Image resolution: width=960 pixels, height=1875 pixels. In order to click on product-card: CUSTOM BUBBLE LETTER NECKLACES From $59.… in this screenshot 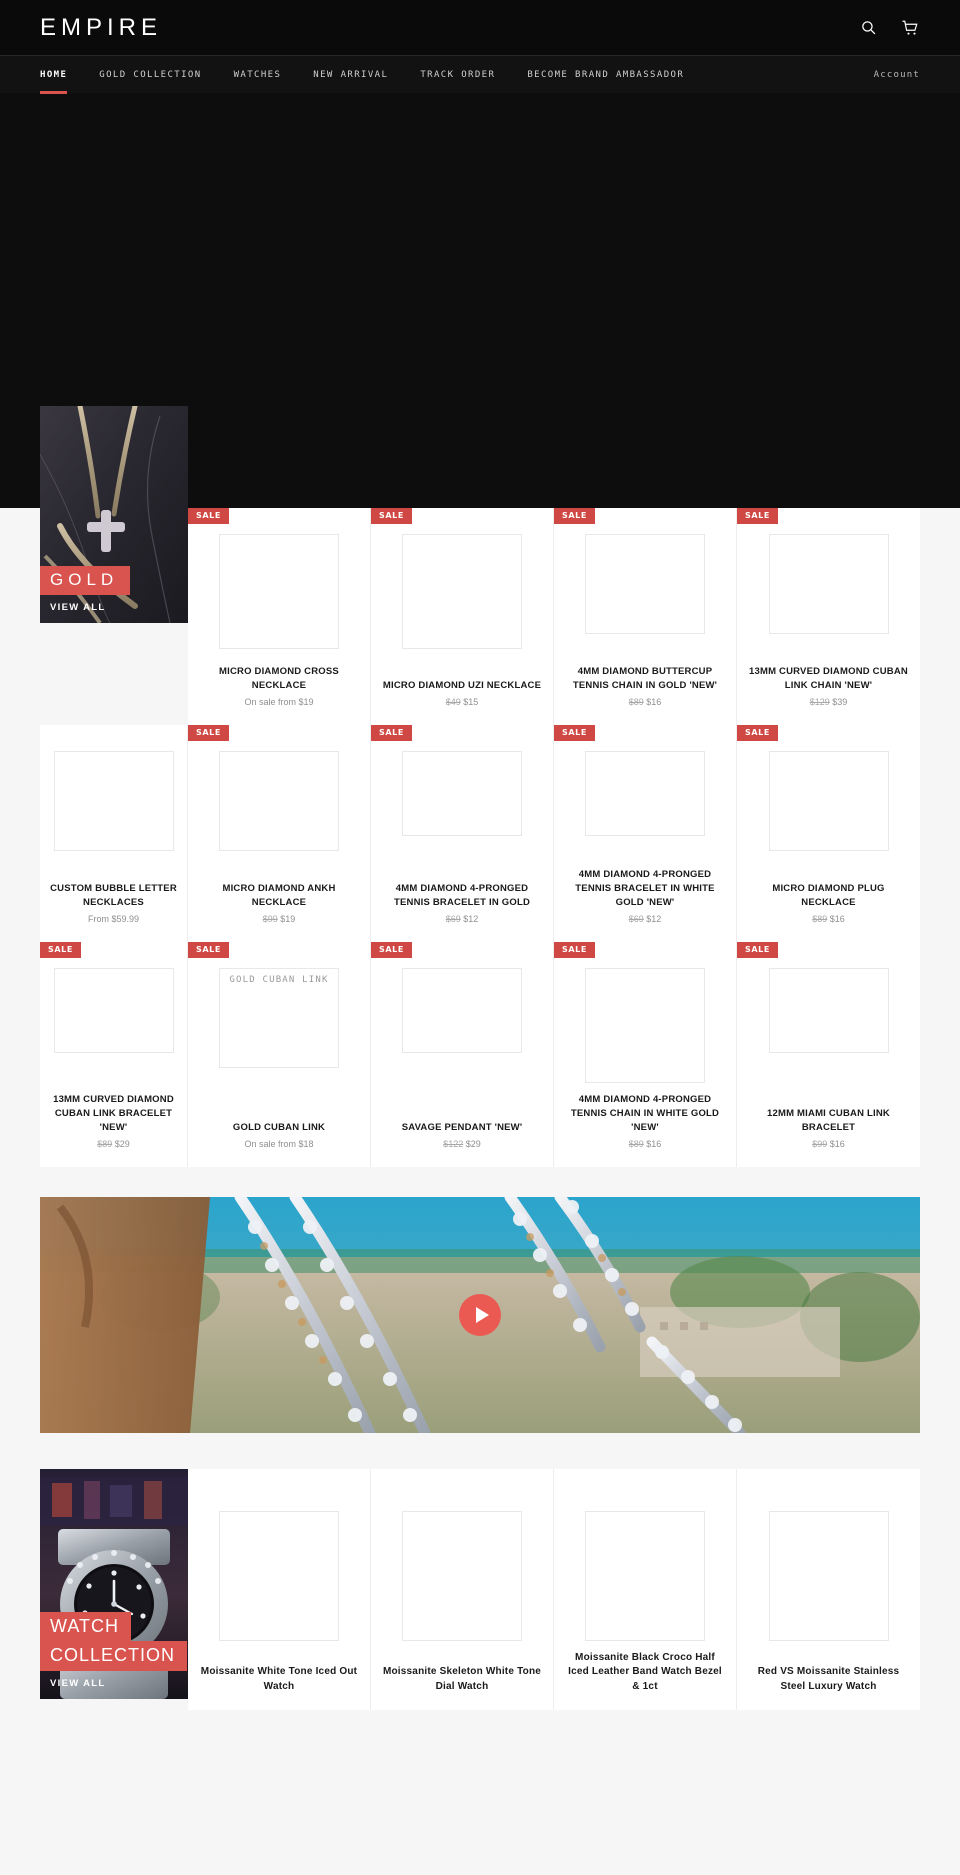, I will do `click(114, 833)`.